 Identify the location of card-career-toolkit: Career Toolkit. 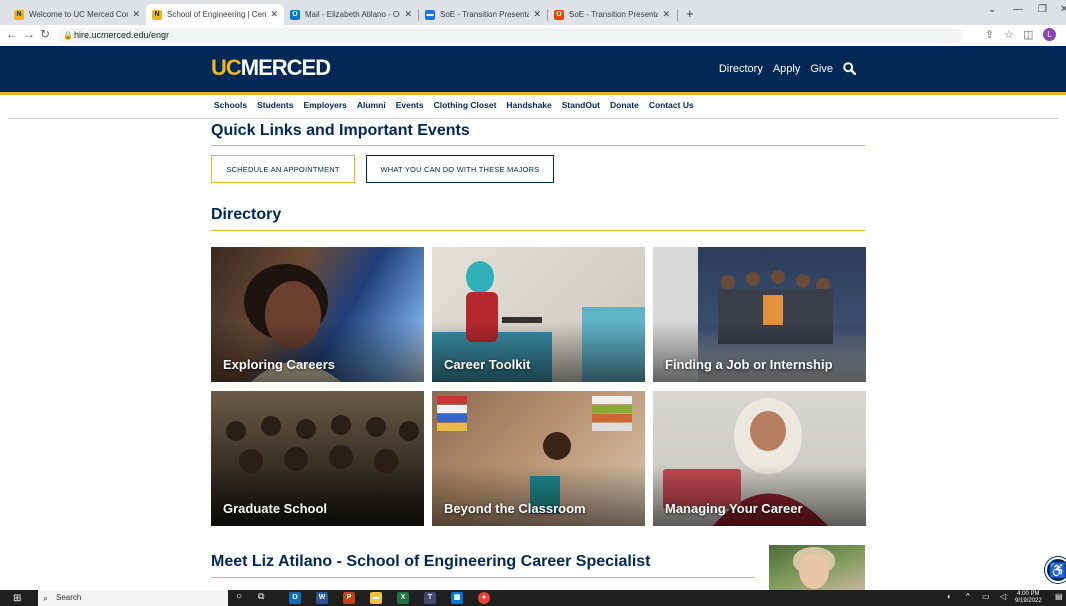
(538, 314).